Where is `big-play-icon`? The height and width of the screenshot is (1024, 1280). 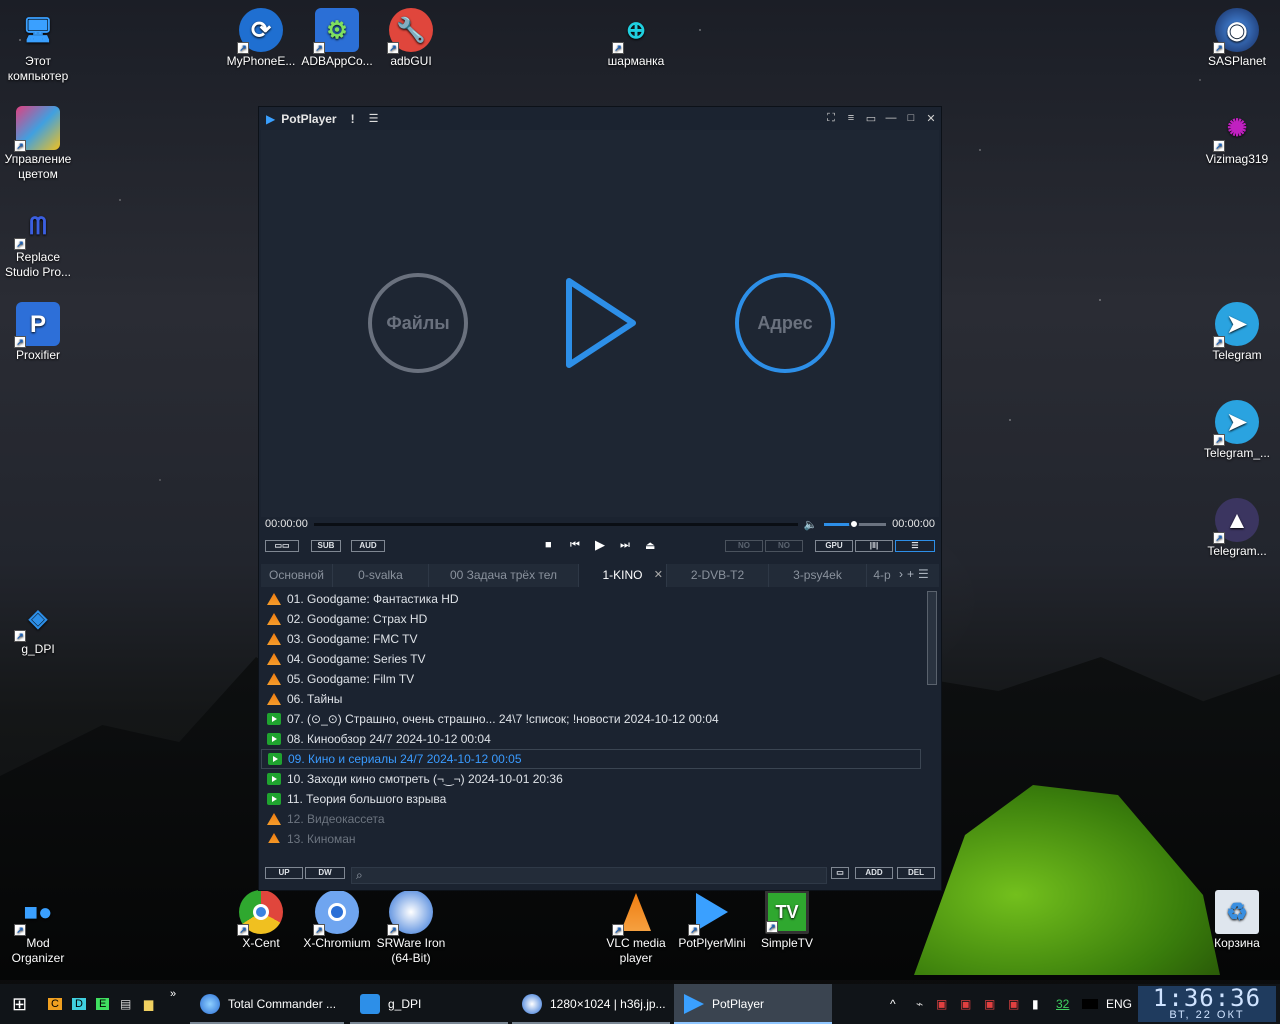 big-play-icon is located at coordinates (601, 323).